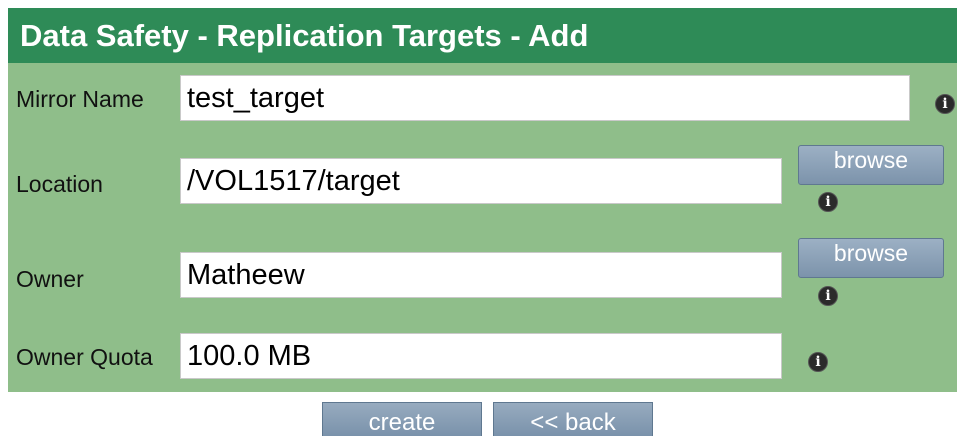  What do you see at coordinates (481, 275) in the screenshot?
I see `owner-input: Matheew` at bounding box center [481, 275].